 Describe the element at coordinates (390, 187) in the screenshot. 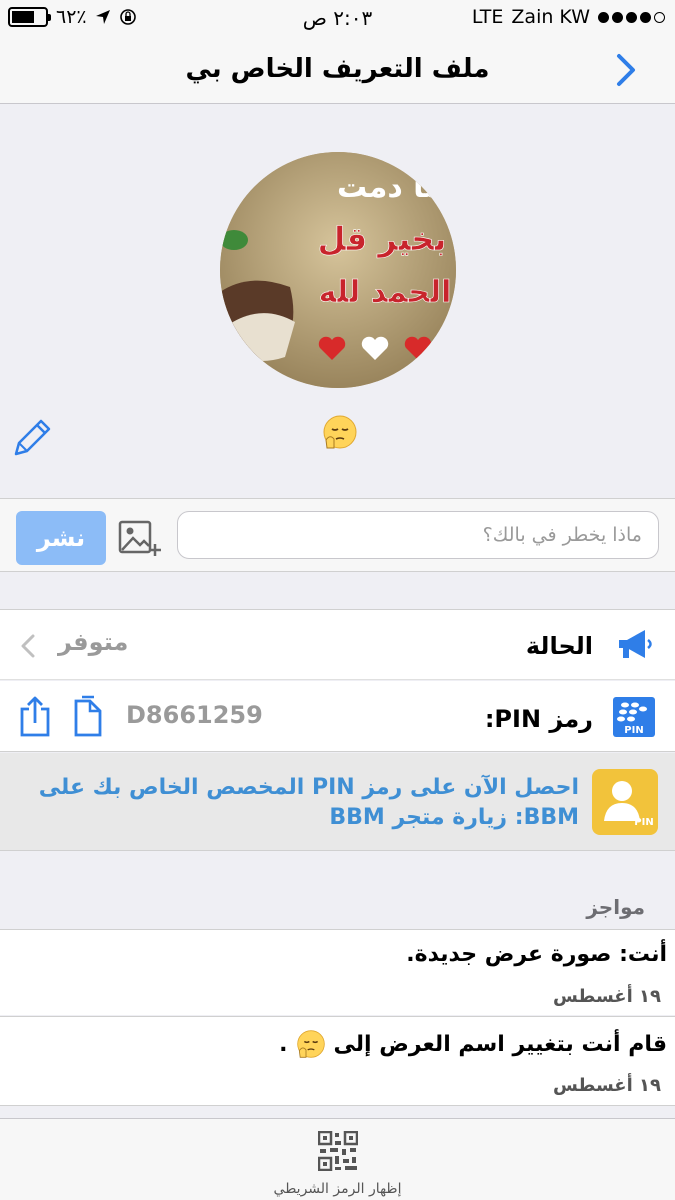

I see `avatar-text-1: ما دمت` at that location.